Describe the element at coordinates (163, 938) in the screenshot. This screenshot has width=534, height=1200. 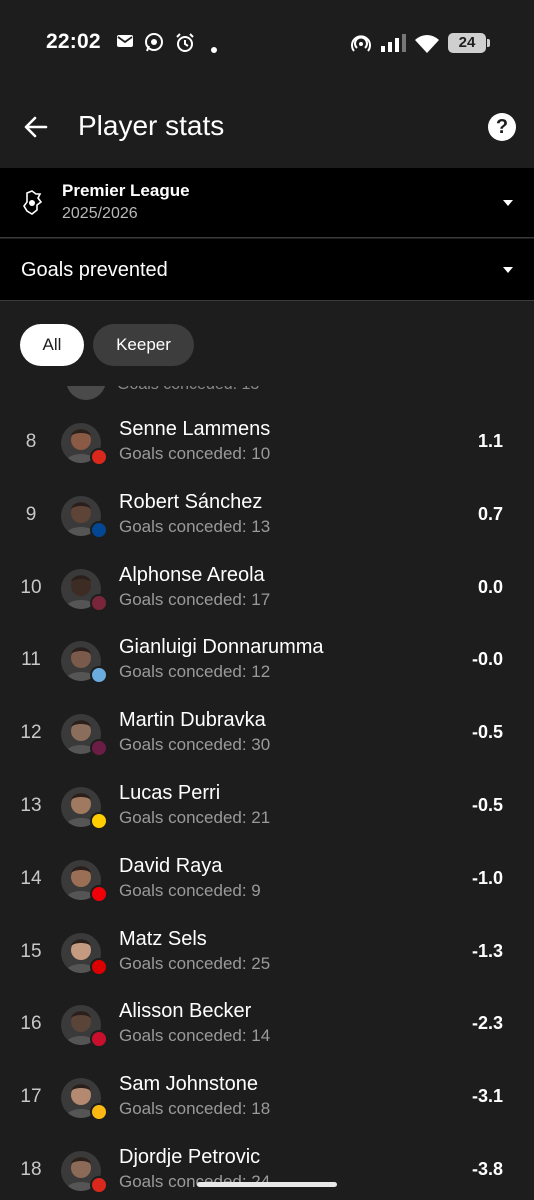
I see `player-name: Matz Sels` at that location.